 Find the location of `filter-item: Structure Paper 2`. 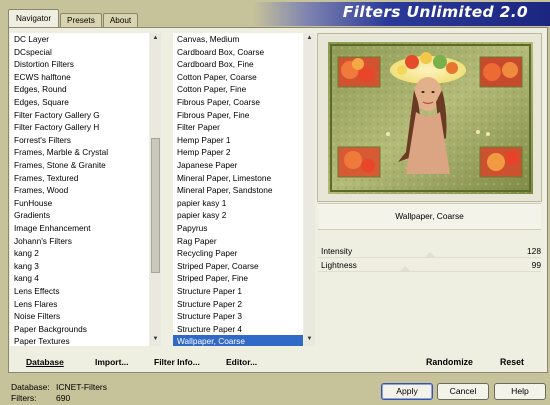

filter-item: Structure Paper 2 is located at coordinates (238, 304).